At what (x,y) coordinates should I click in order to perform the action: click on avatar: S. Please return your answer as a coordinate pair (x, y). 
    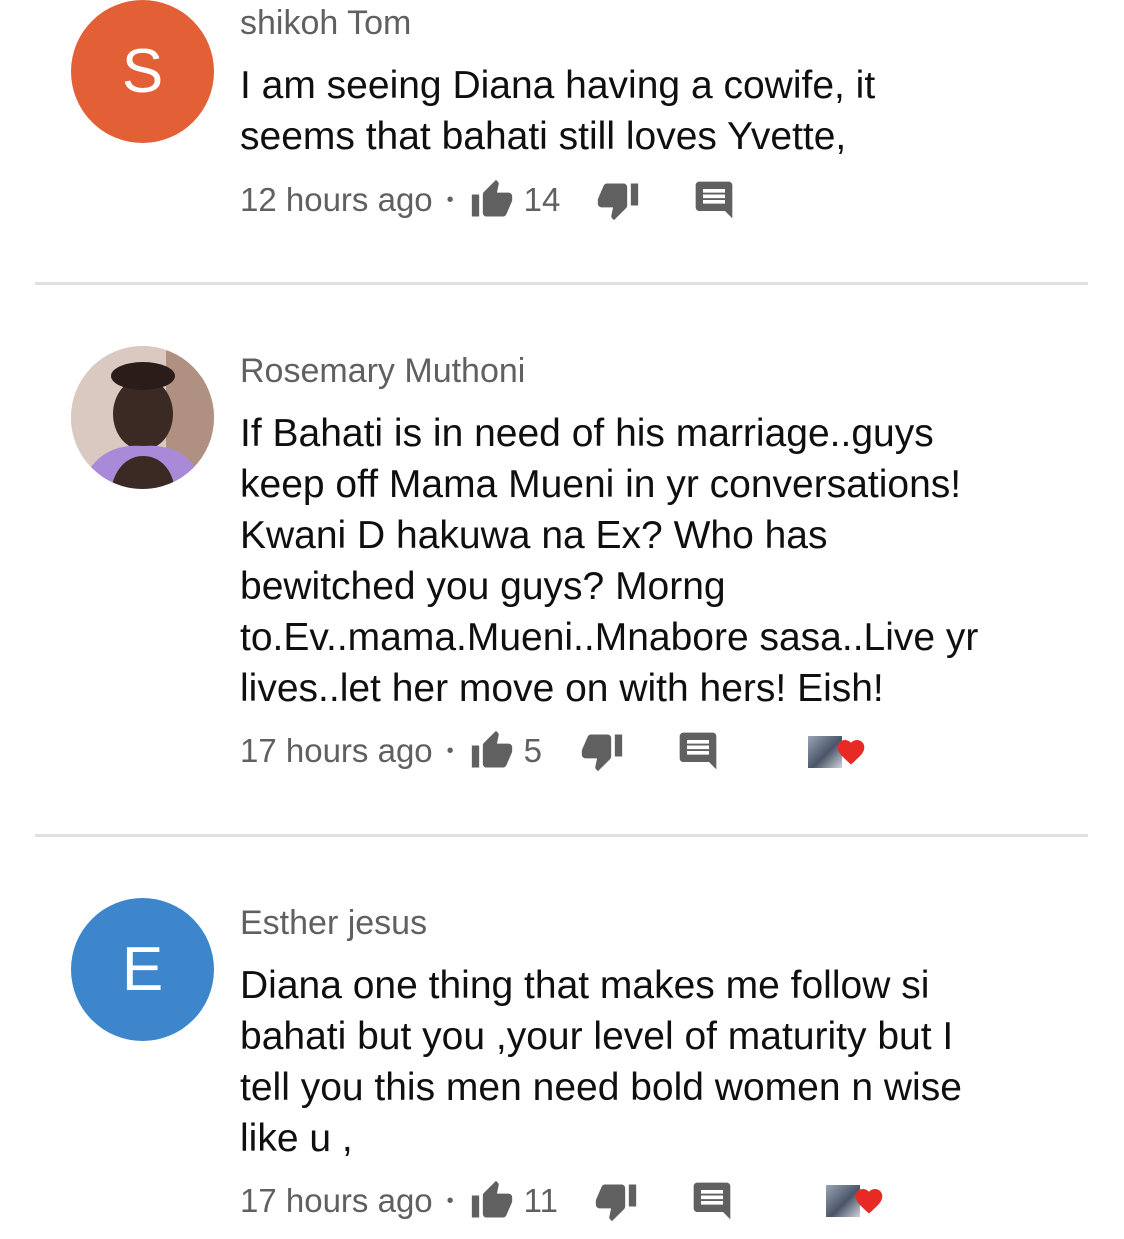
    Looking at the image, I should click on (142, 71).